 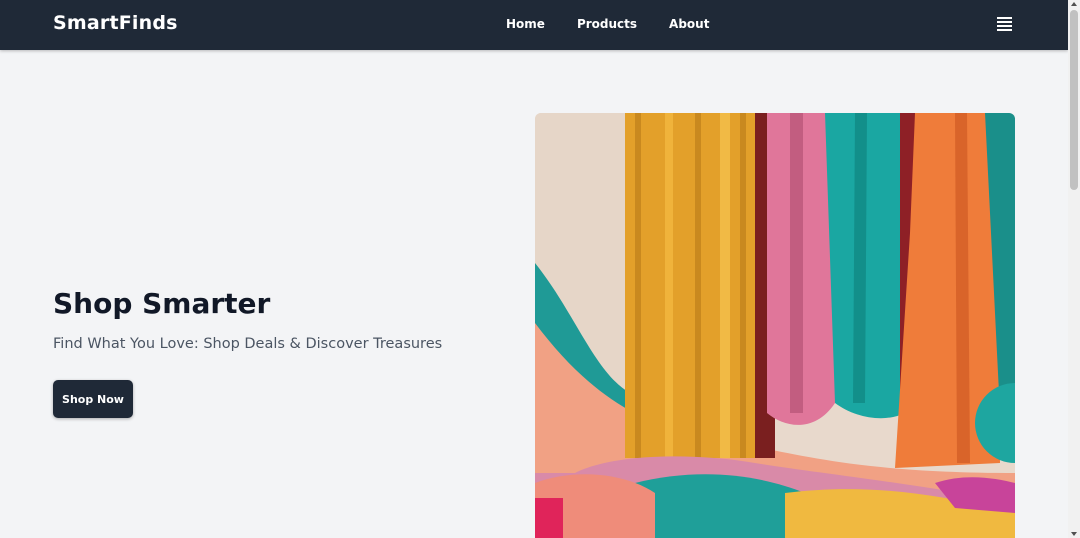 What do you see at coordinates (93, 399) in the screenshot?
I see `shop-now-button: Shop Now` at bounding box center [93, 399].